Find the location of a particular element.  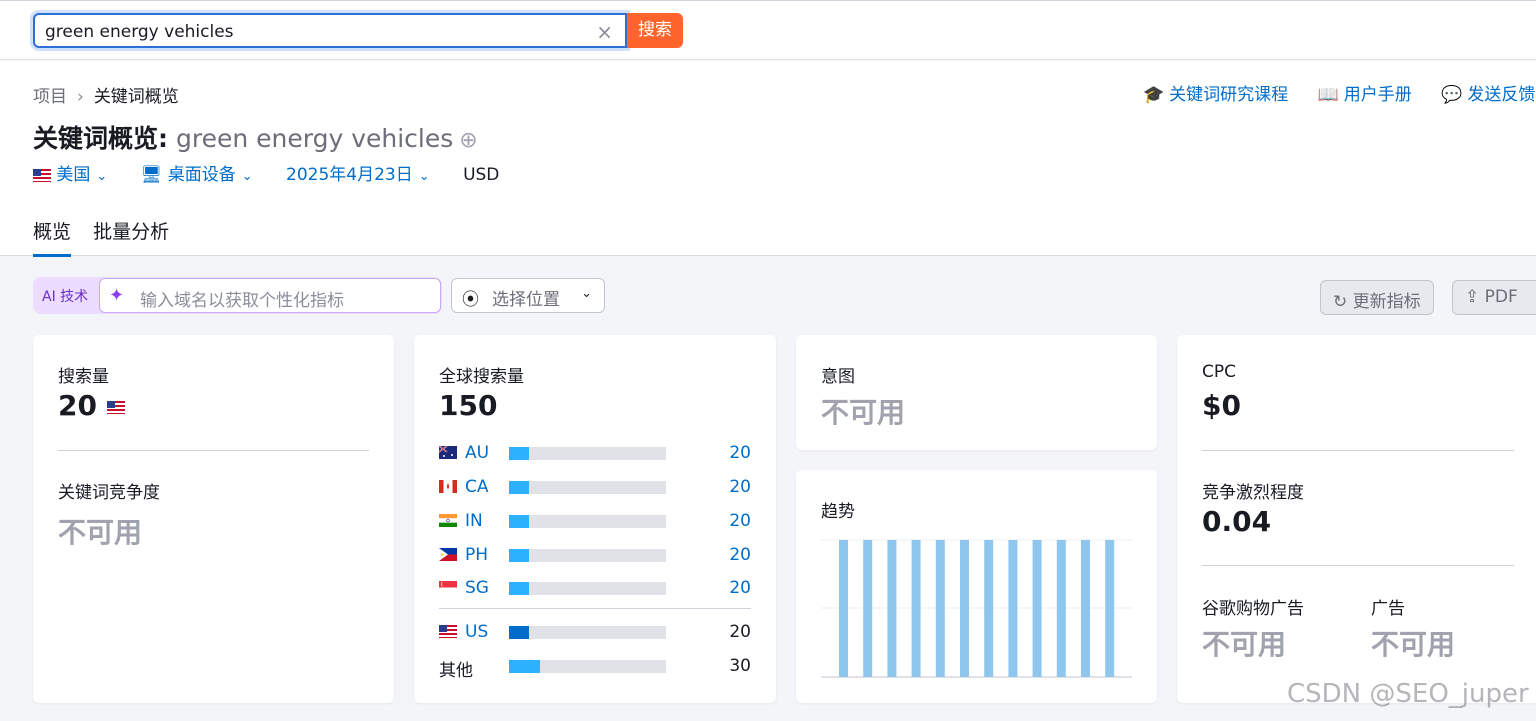

difficulty-label: 关键词竞争度 is located at coordinates (109, 493).